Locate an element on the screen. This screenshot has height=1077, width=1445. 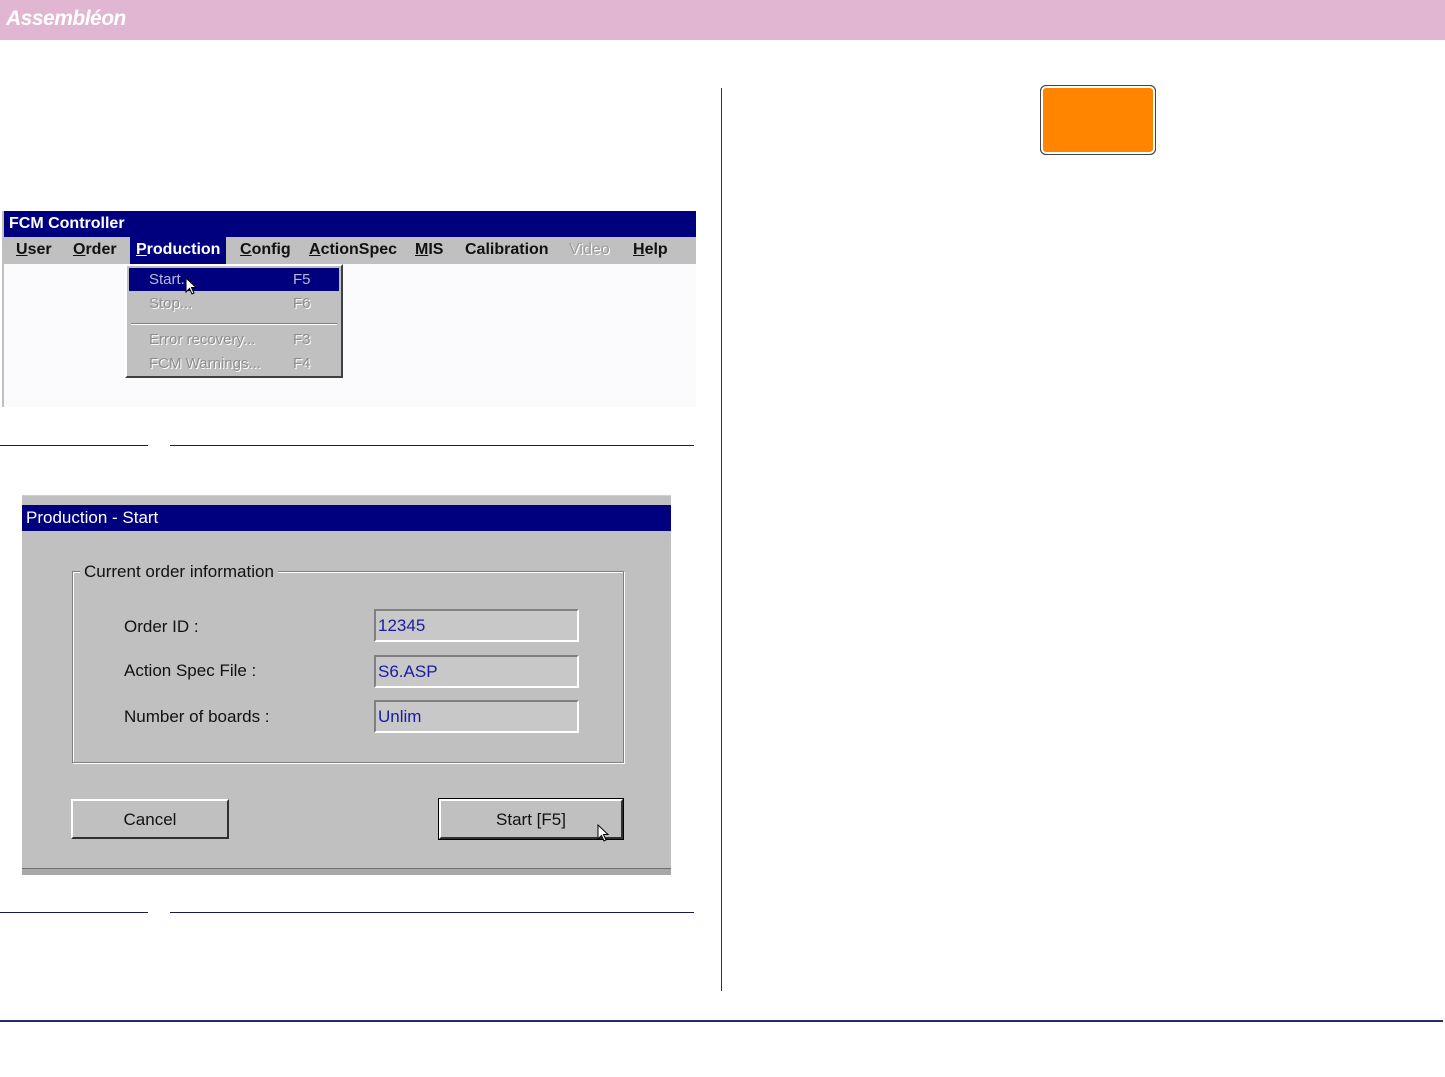
brand-logo: Assembléon is located at coordinates (66, 18).